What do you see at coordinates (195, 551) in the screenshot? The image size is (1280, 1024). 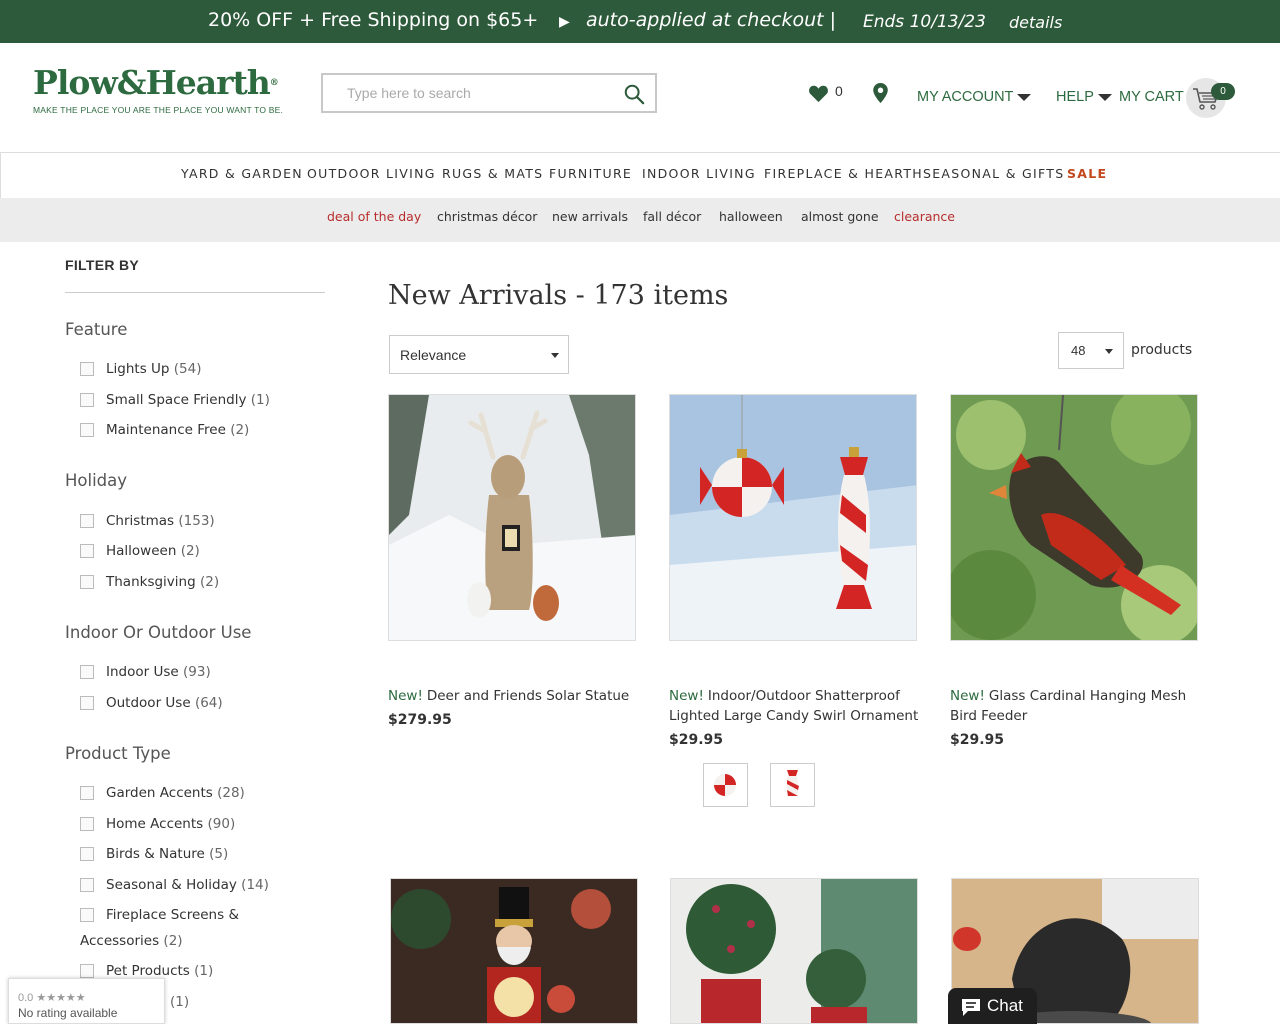 I see `filter-option: Halloween (2)` at bounding box center [195, 551].